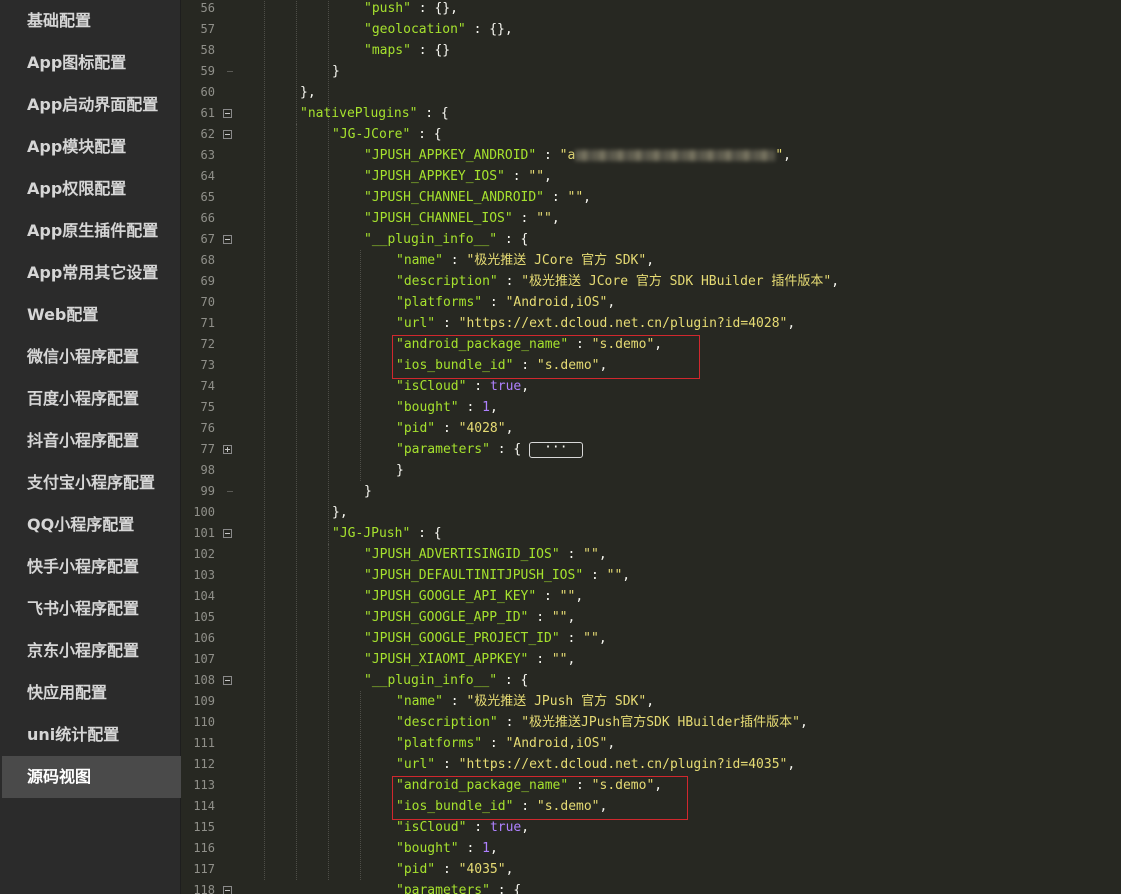  Describe the element at coordinates (207, 449) in the screenshot. I see `line-number: 77` at that location.